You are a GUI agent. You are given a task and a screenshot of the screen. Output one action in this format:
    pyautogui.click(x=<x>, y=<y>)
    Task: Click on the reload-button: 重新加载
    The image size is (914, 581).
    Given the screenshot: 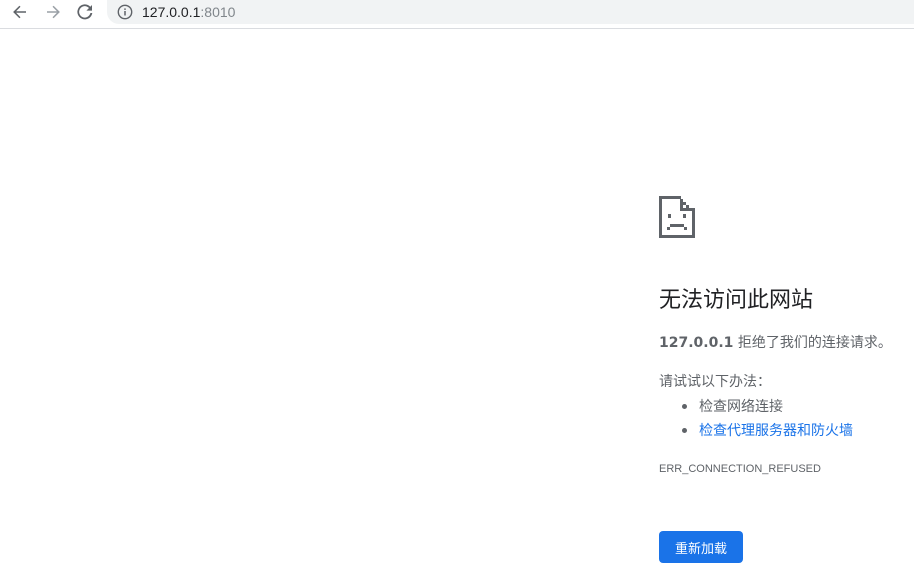 What is the action you would take?
    pyautogui.click(x=701, y=547)
    